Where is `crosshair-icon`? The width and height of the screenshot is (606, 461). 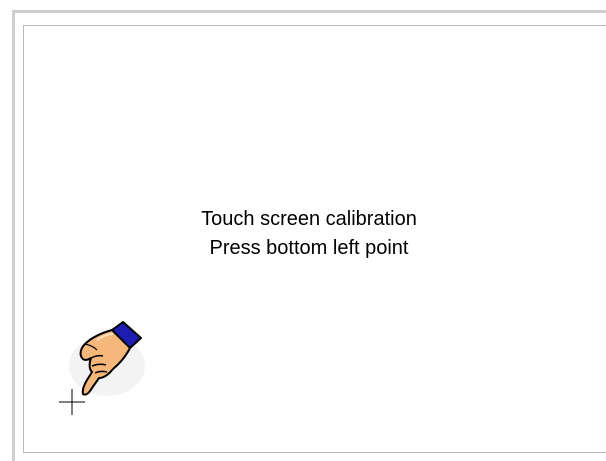
crosshair-icon is located at coordinates (72, 402).